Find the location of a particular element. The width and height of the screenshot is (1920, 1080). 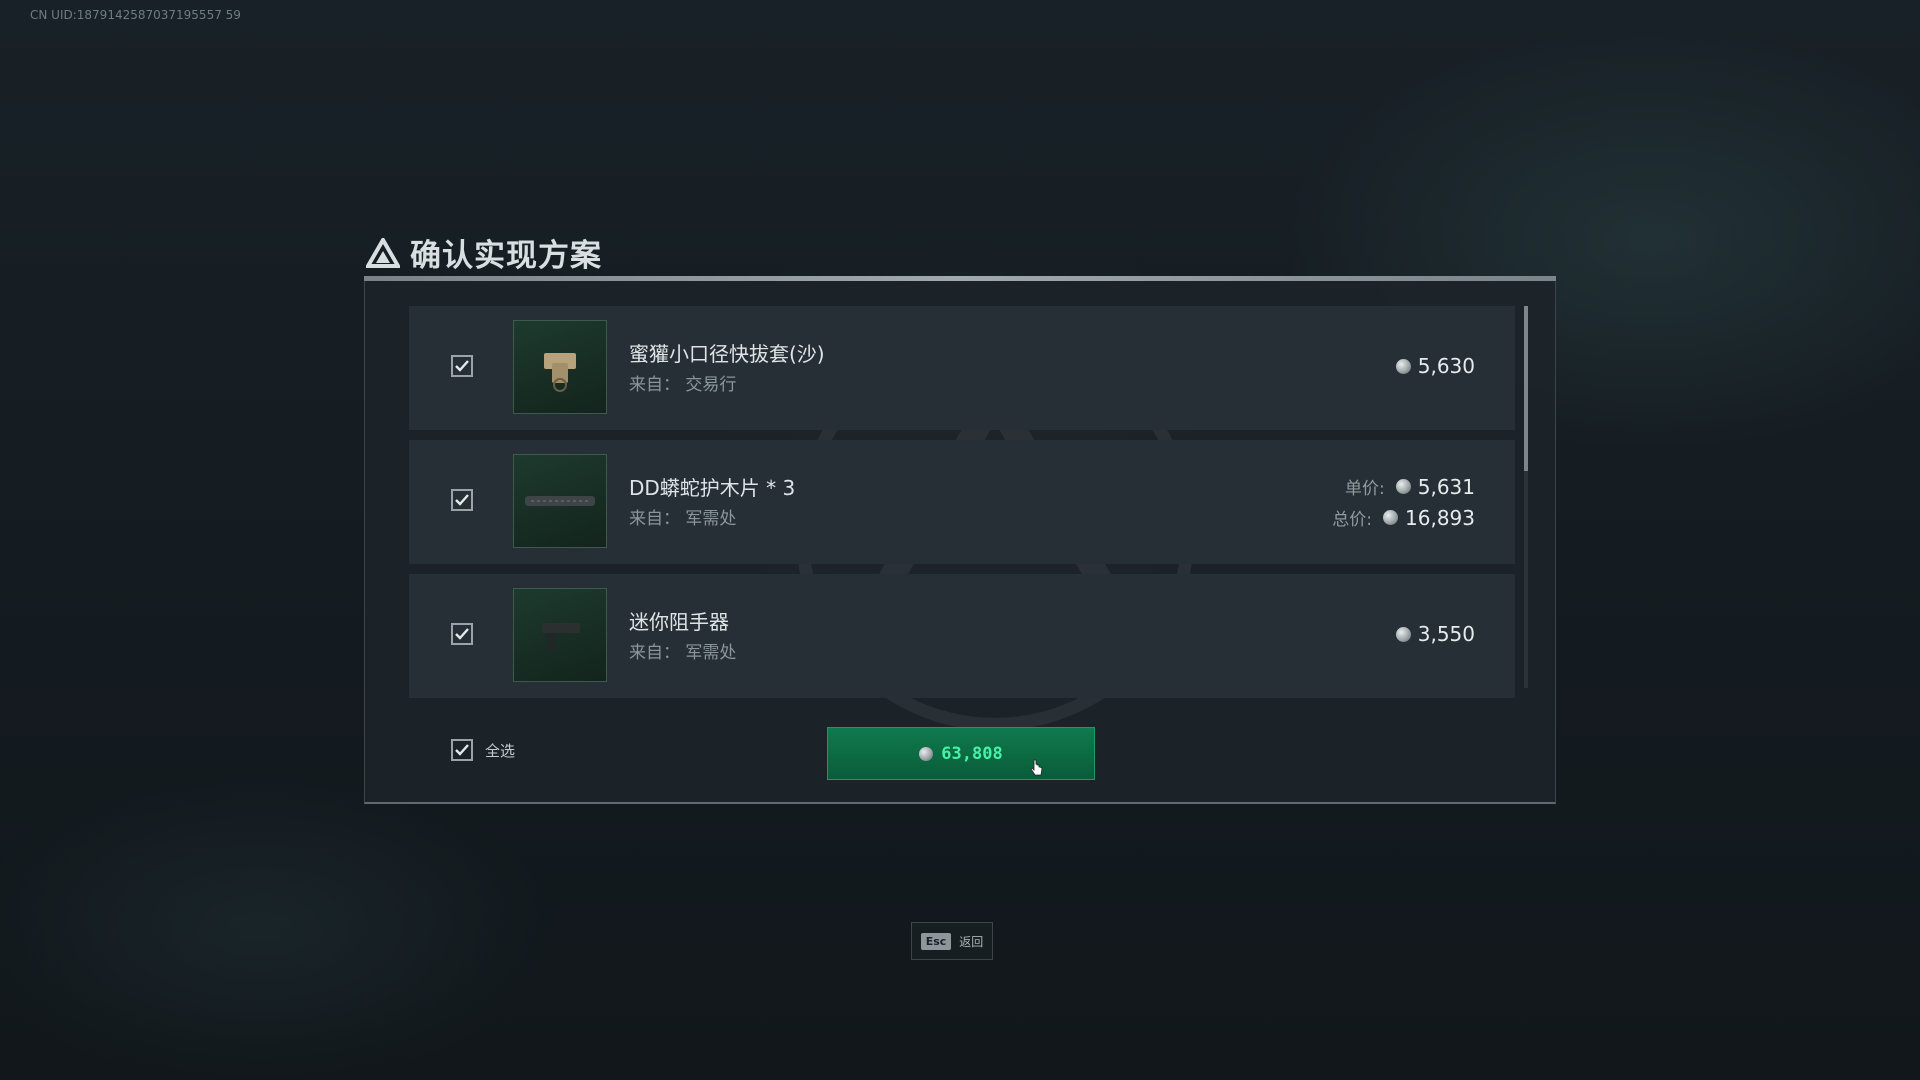

confirm-purchase-button: 63,808 is located at coordinates (961, 753).